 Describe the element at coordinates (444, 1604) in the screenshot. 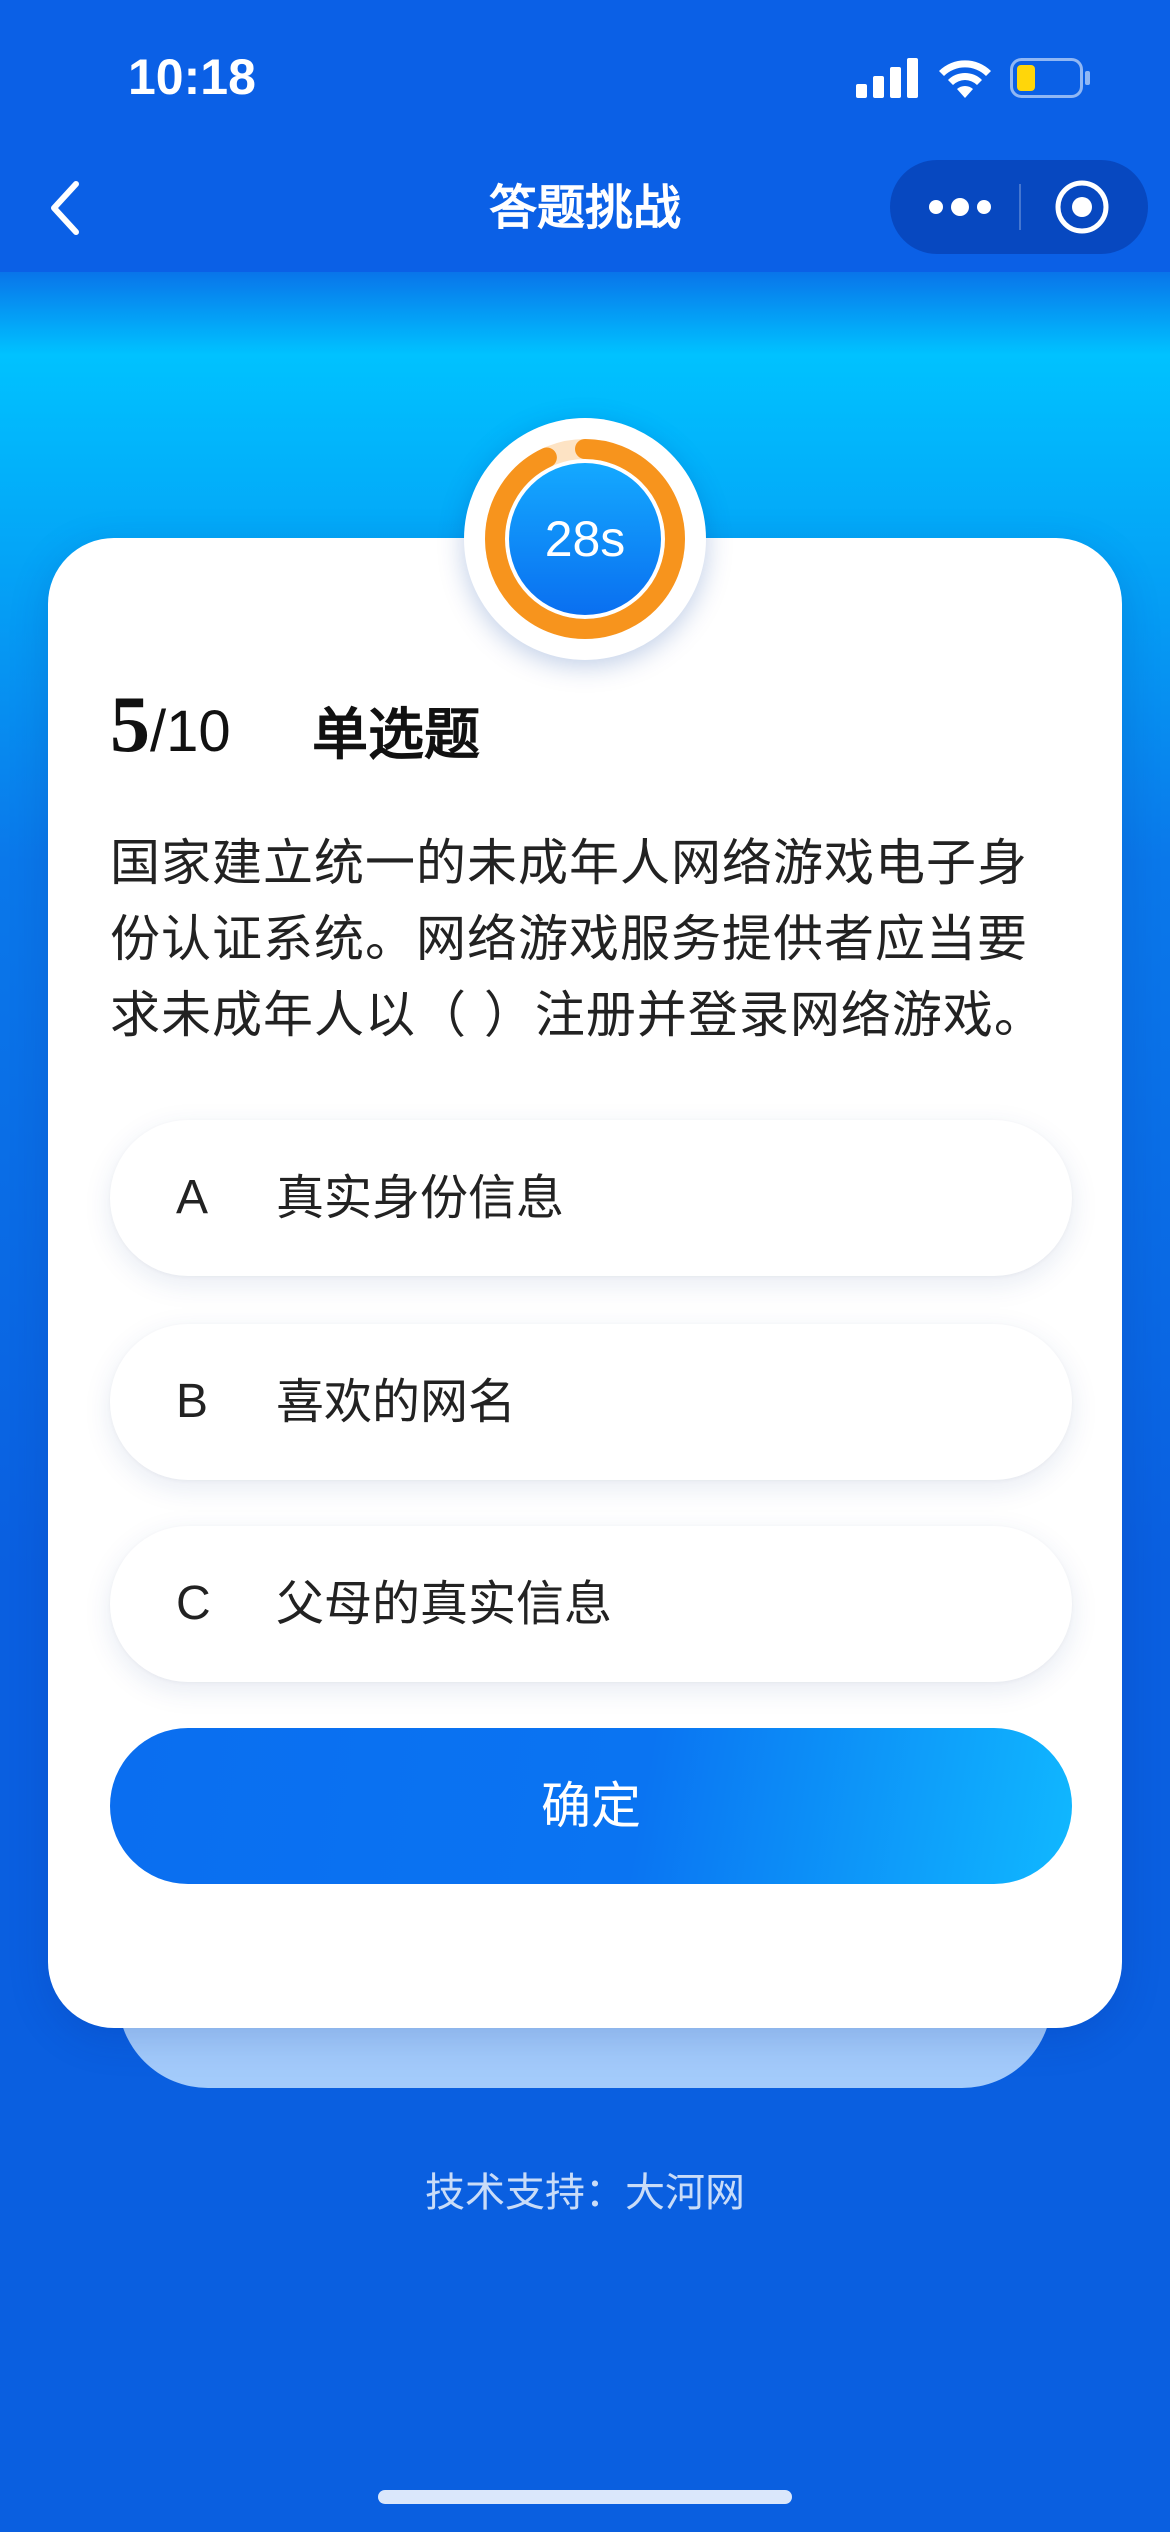

I see `option-label: 父母的真实信息` at that location.